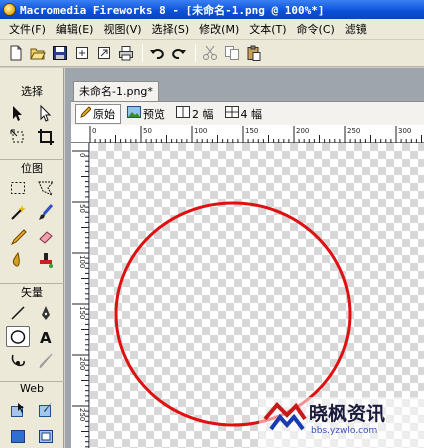 This screenshot has width=424, height=448. I want to click on view-bar: 原始 预览 2 幅 4 幅, so click(247, 113).